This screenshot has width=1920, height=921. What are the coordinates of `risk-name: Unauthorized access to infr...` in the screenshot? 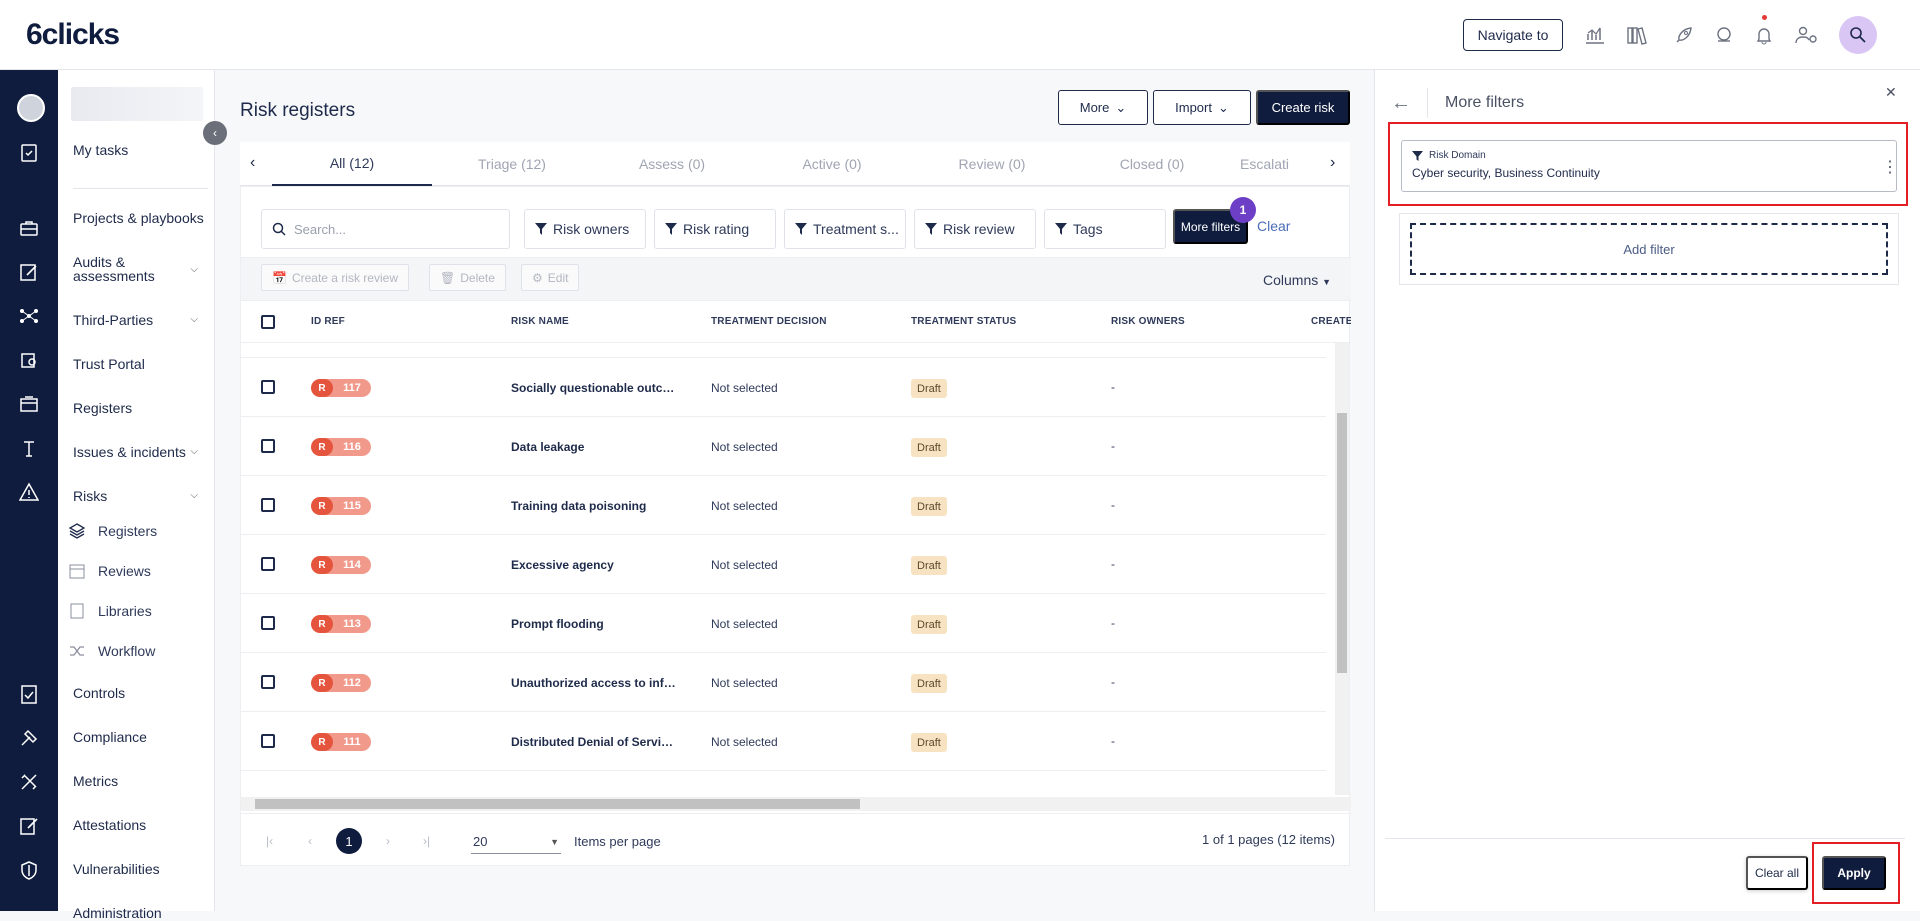 It's located at (593, 683).